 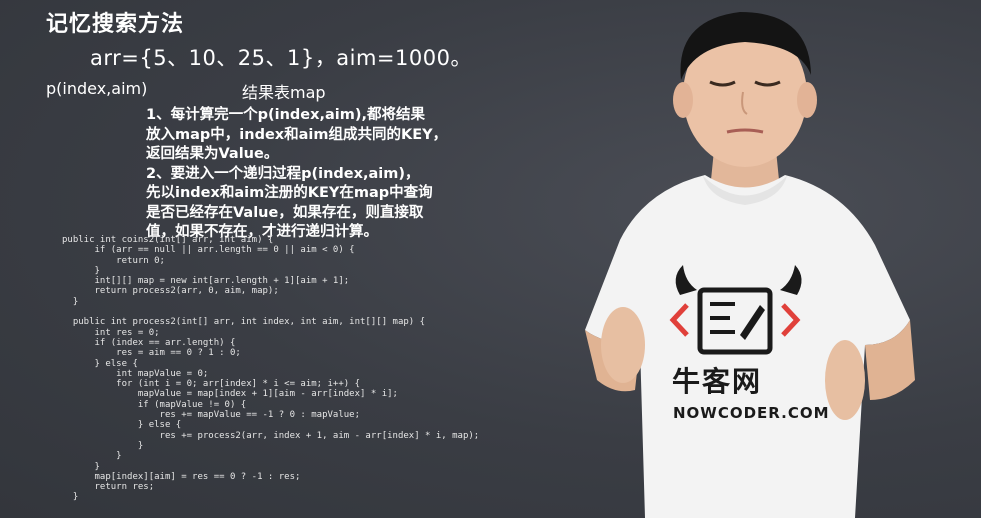 I want to click on code-line: if (mapValue != 0) {, so click(x=154, y=404).